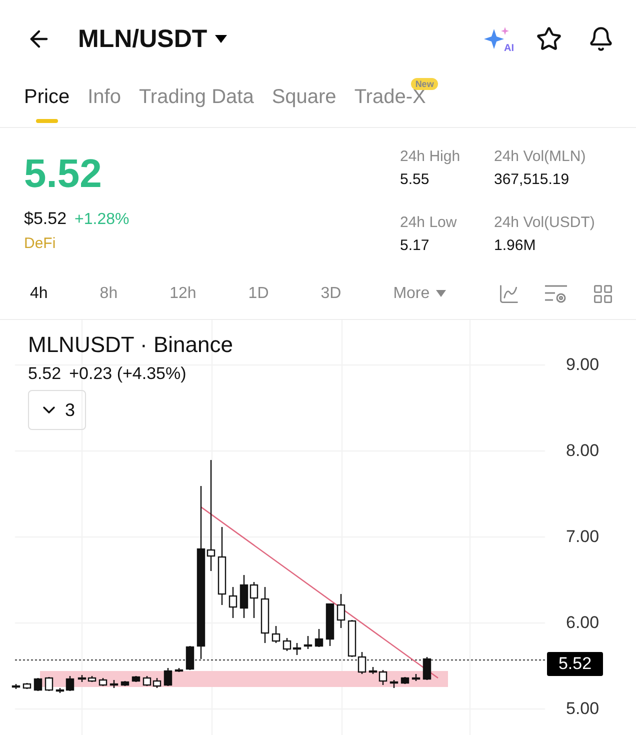 This screenshot has height=735, width=636. What do you see at coordinates (45, 374) in the screenshot?
I see `chart-last-price: 5.52` at bounding box center [45, 374].